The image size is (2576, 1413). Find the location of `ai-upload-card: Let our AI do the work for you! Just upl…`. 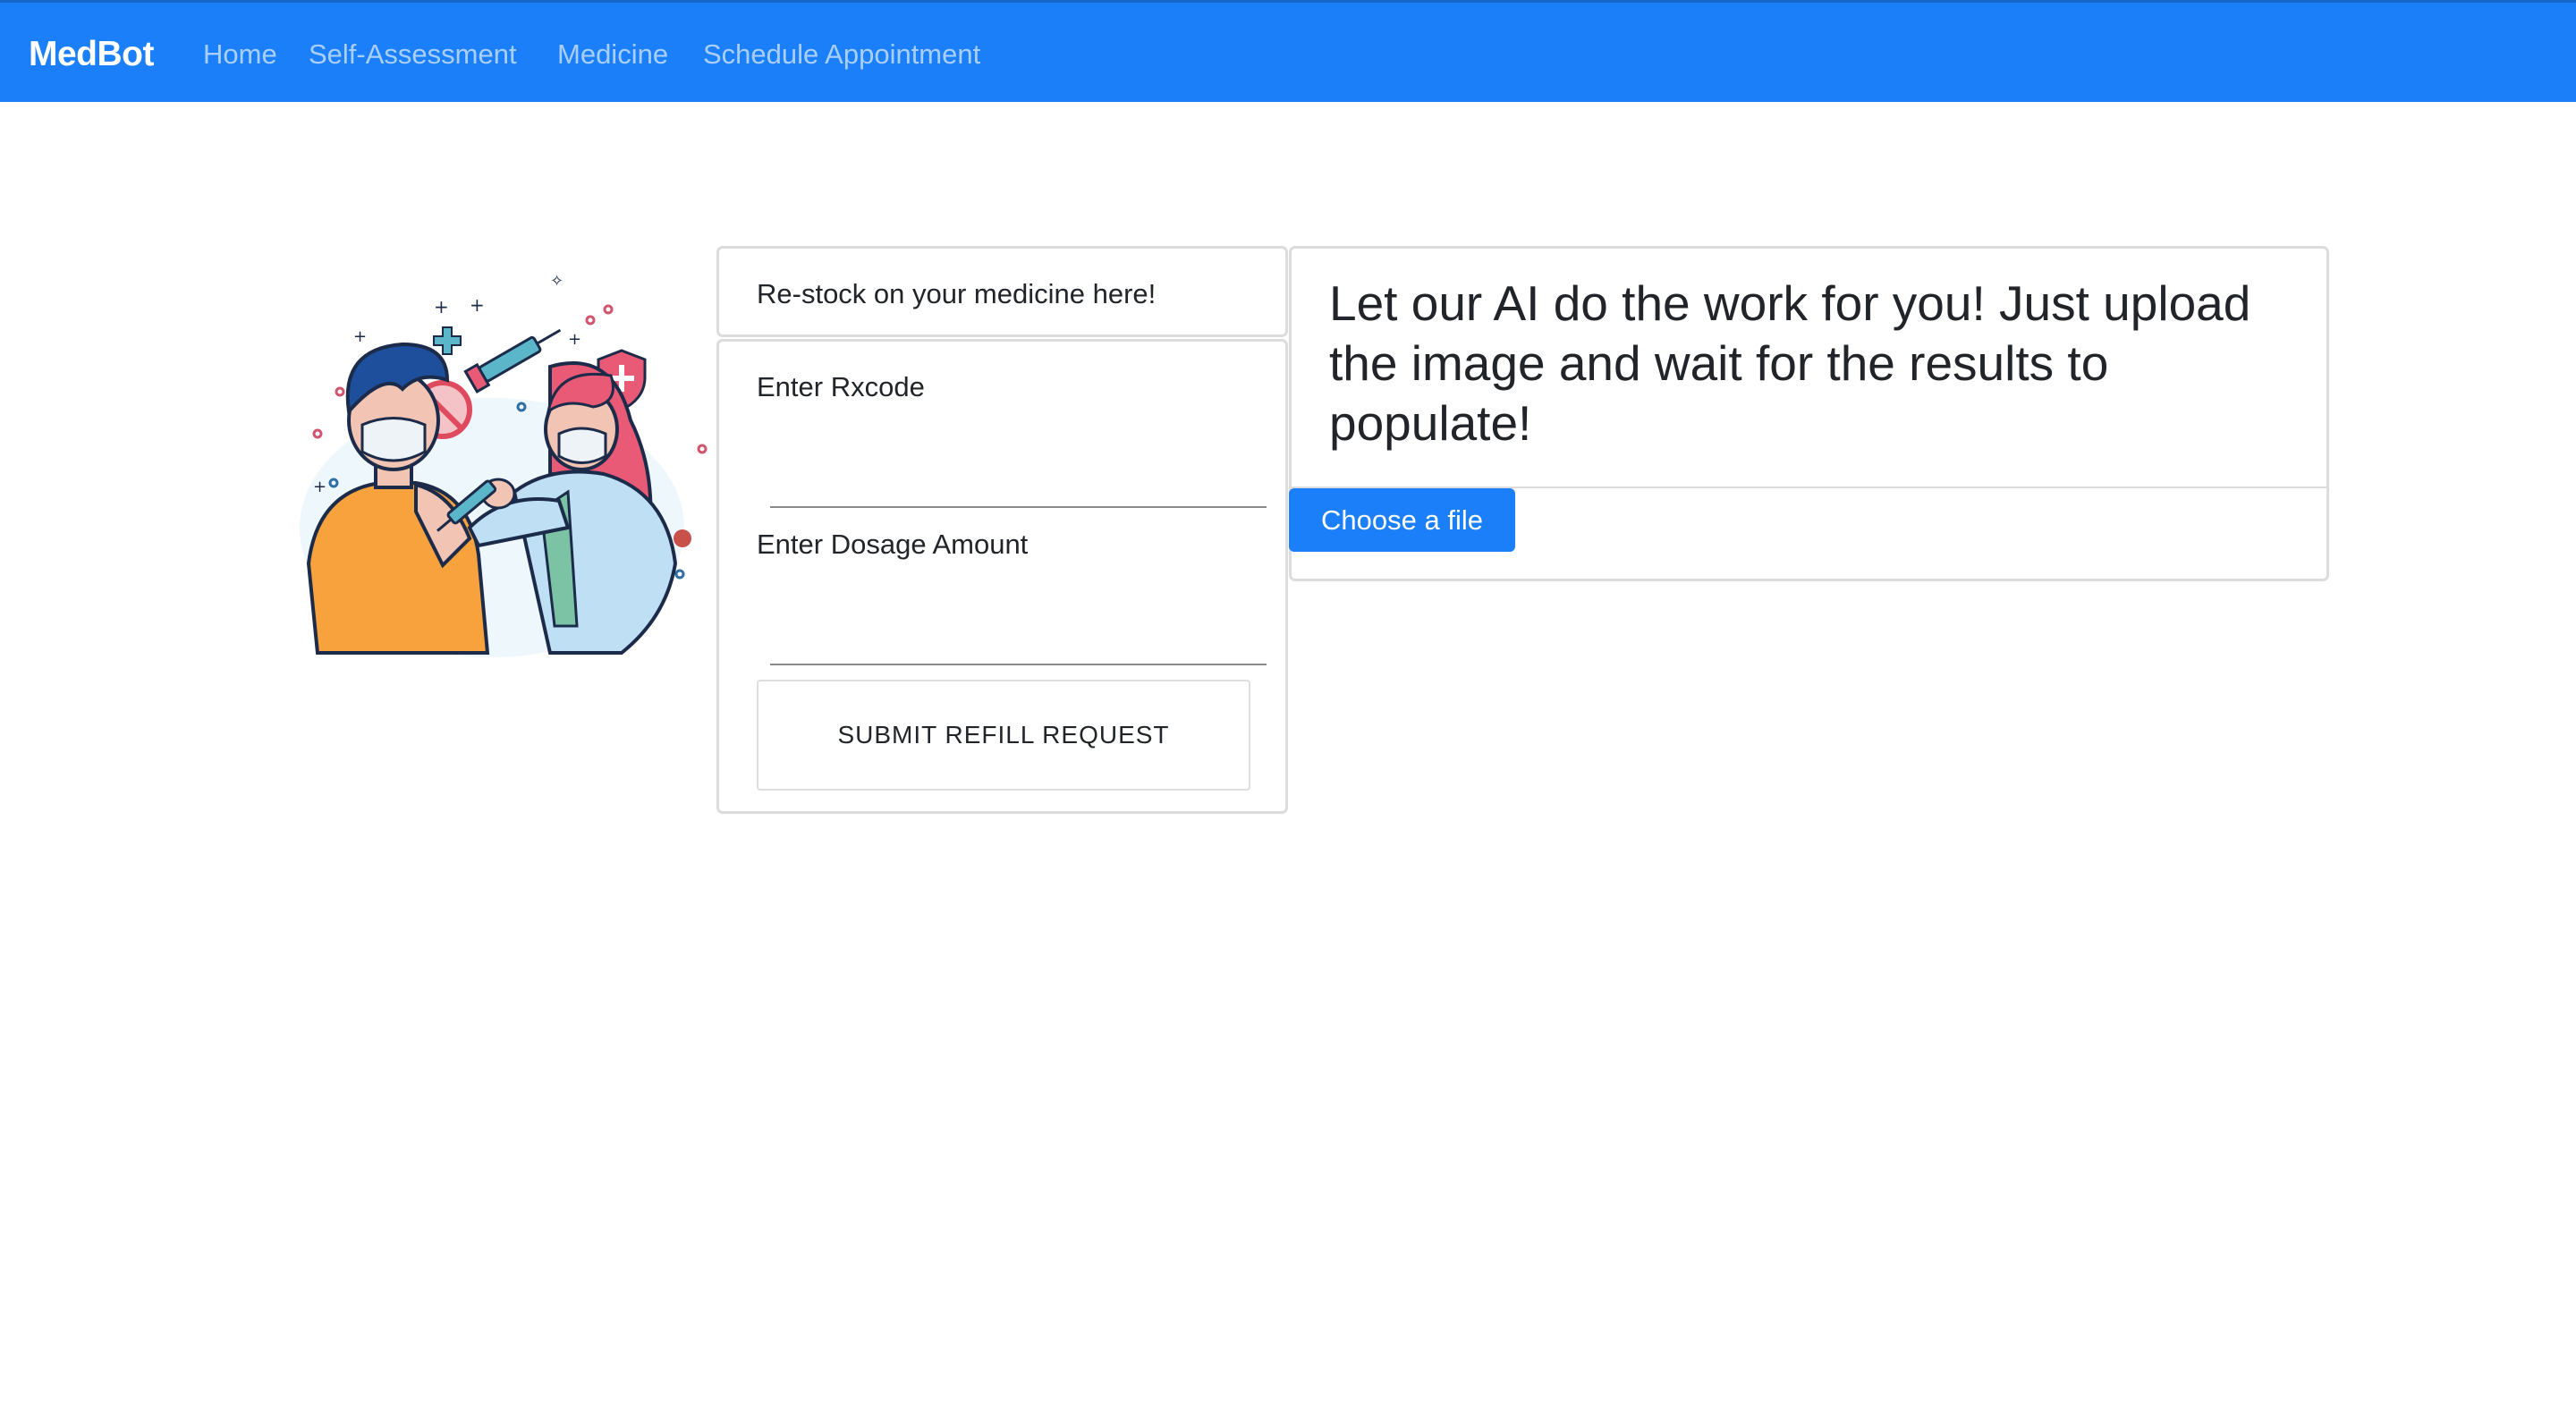

ai-upload-card: Let our AI do the work for you! Just upl… is located at coordinates (1809, 413).